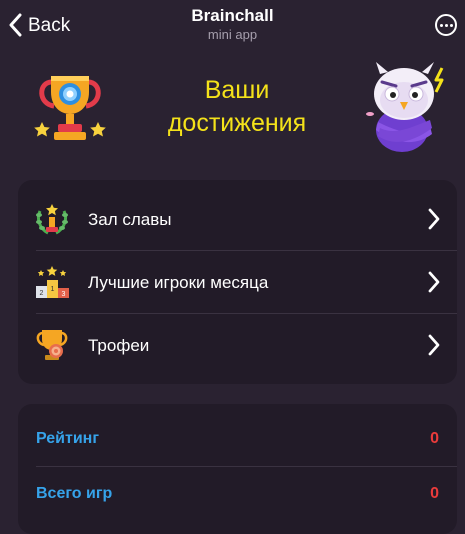  I want to click on menu-item-label: Лучшие игроки месяца, so click(178, 282).